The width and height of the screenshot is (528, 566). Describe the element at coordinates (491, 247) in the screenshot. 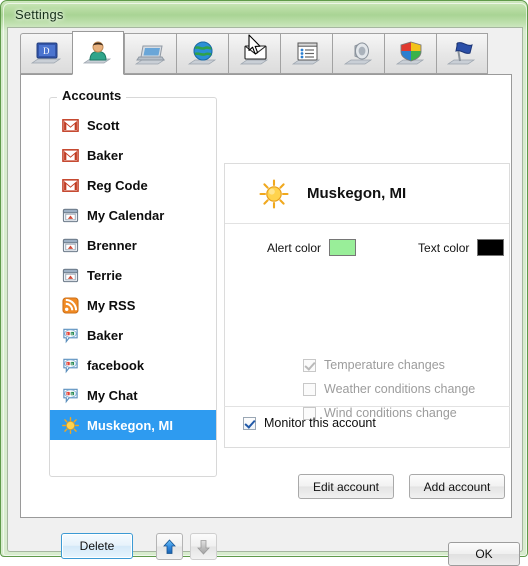

I see `text-color-swatch` at that location.